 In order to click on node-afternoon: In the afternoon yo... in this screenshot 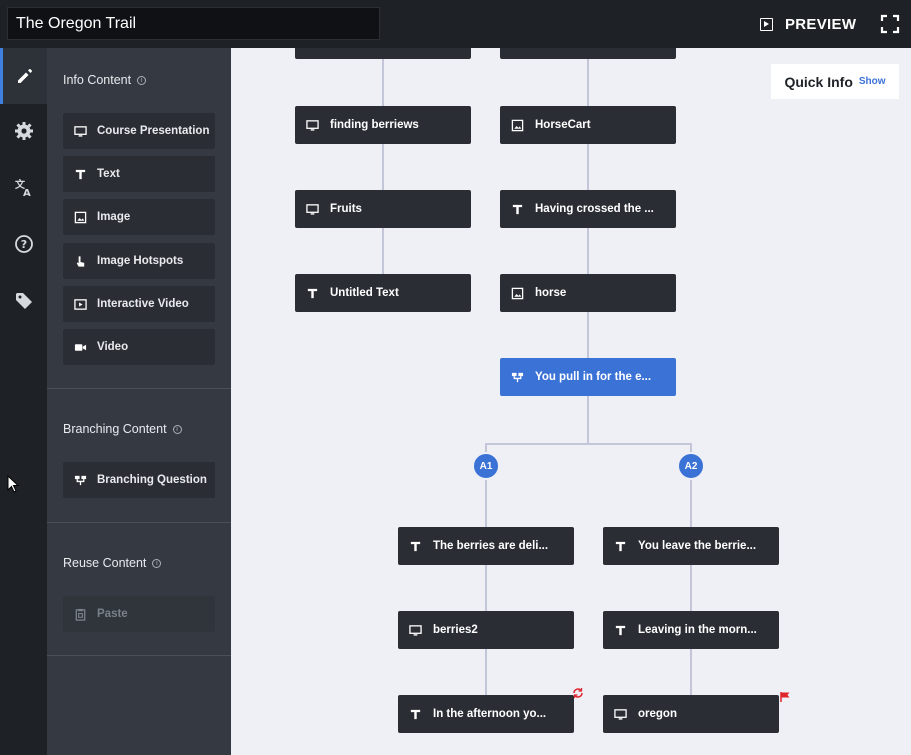, I will do `click(486, 714)`.